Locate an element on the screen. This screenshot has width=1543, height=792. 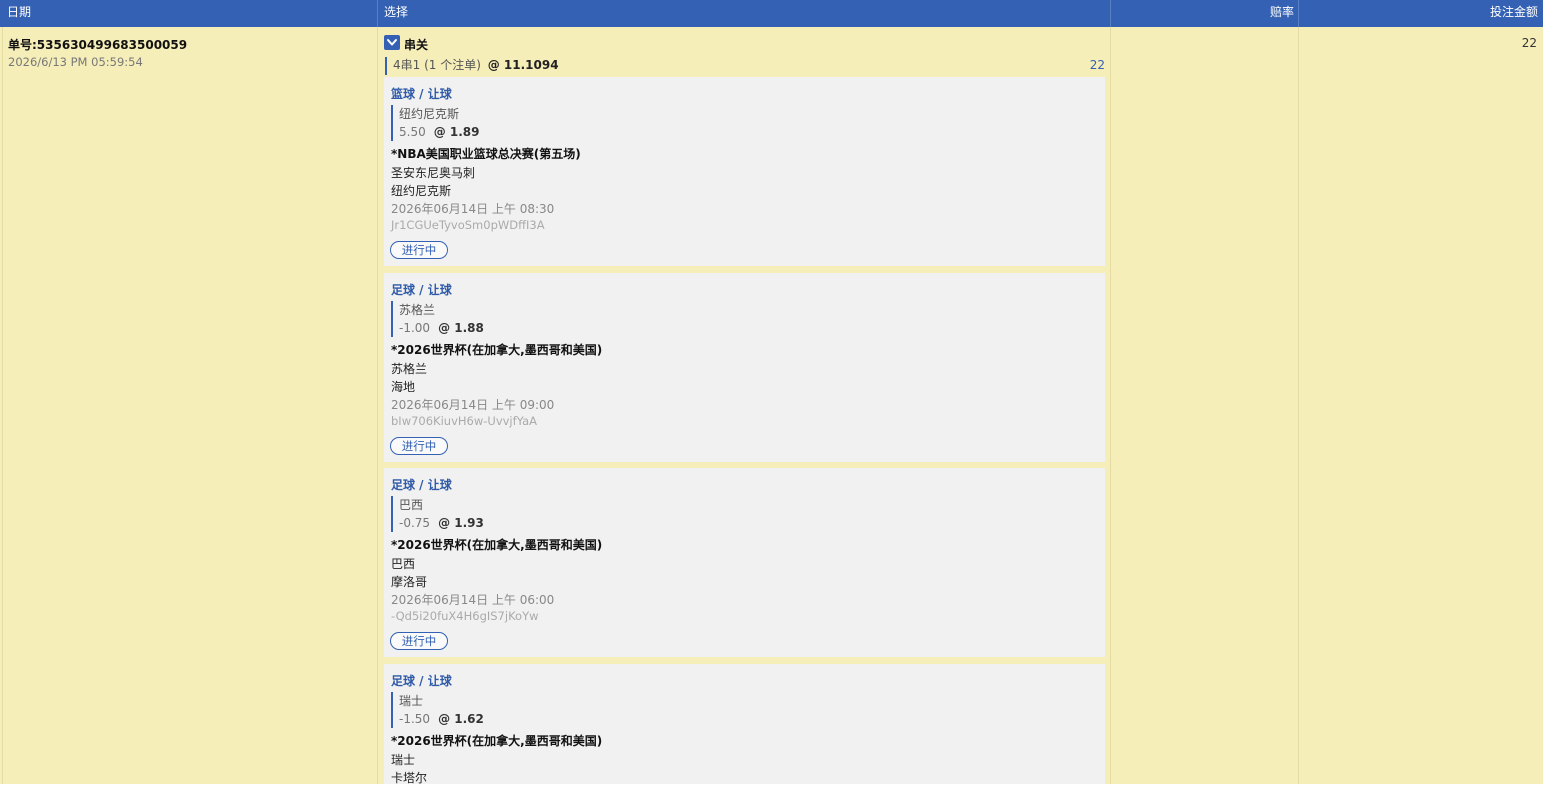
header-selection: 选择 is located at coordinates (396, 12).